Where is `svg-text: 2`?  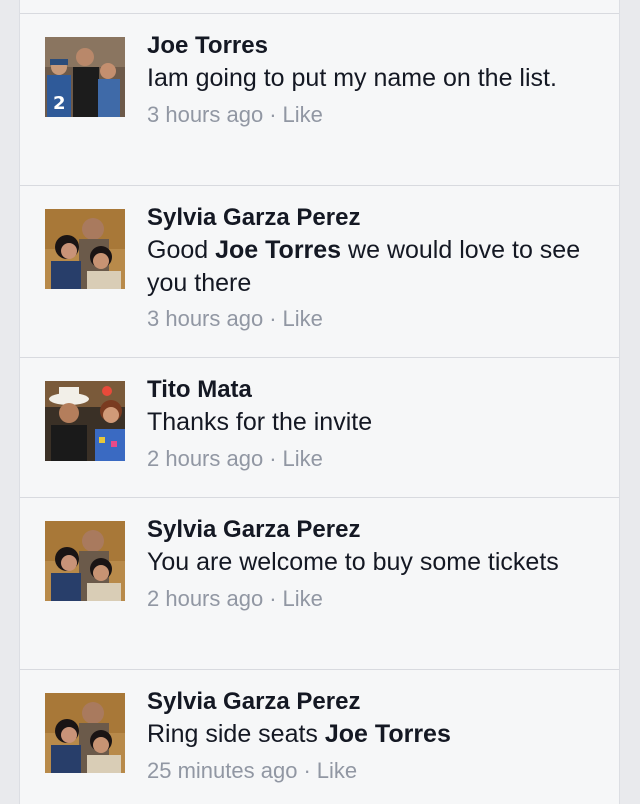
svg-text: 2 is located at coordinates (59, 103).